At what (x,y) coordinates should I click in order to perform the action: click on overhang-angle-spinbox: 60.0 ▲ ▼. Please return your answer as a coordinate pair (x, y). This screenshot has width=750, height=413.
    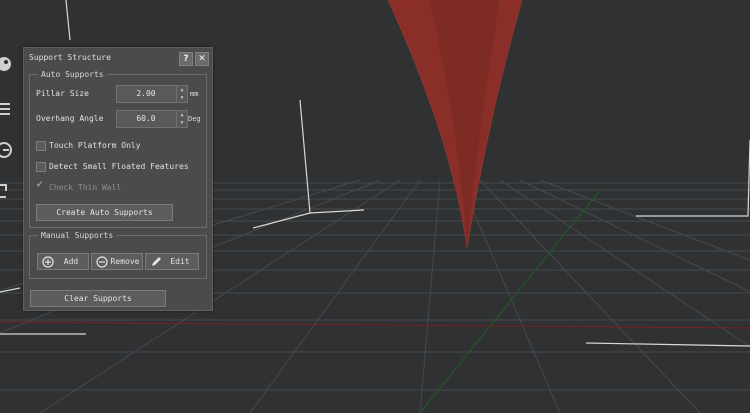
    Looking at the image, I should click on (152, 119).